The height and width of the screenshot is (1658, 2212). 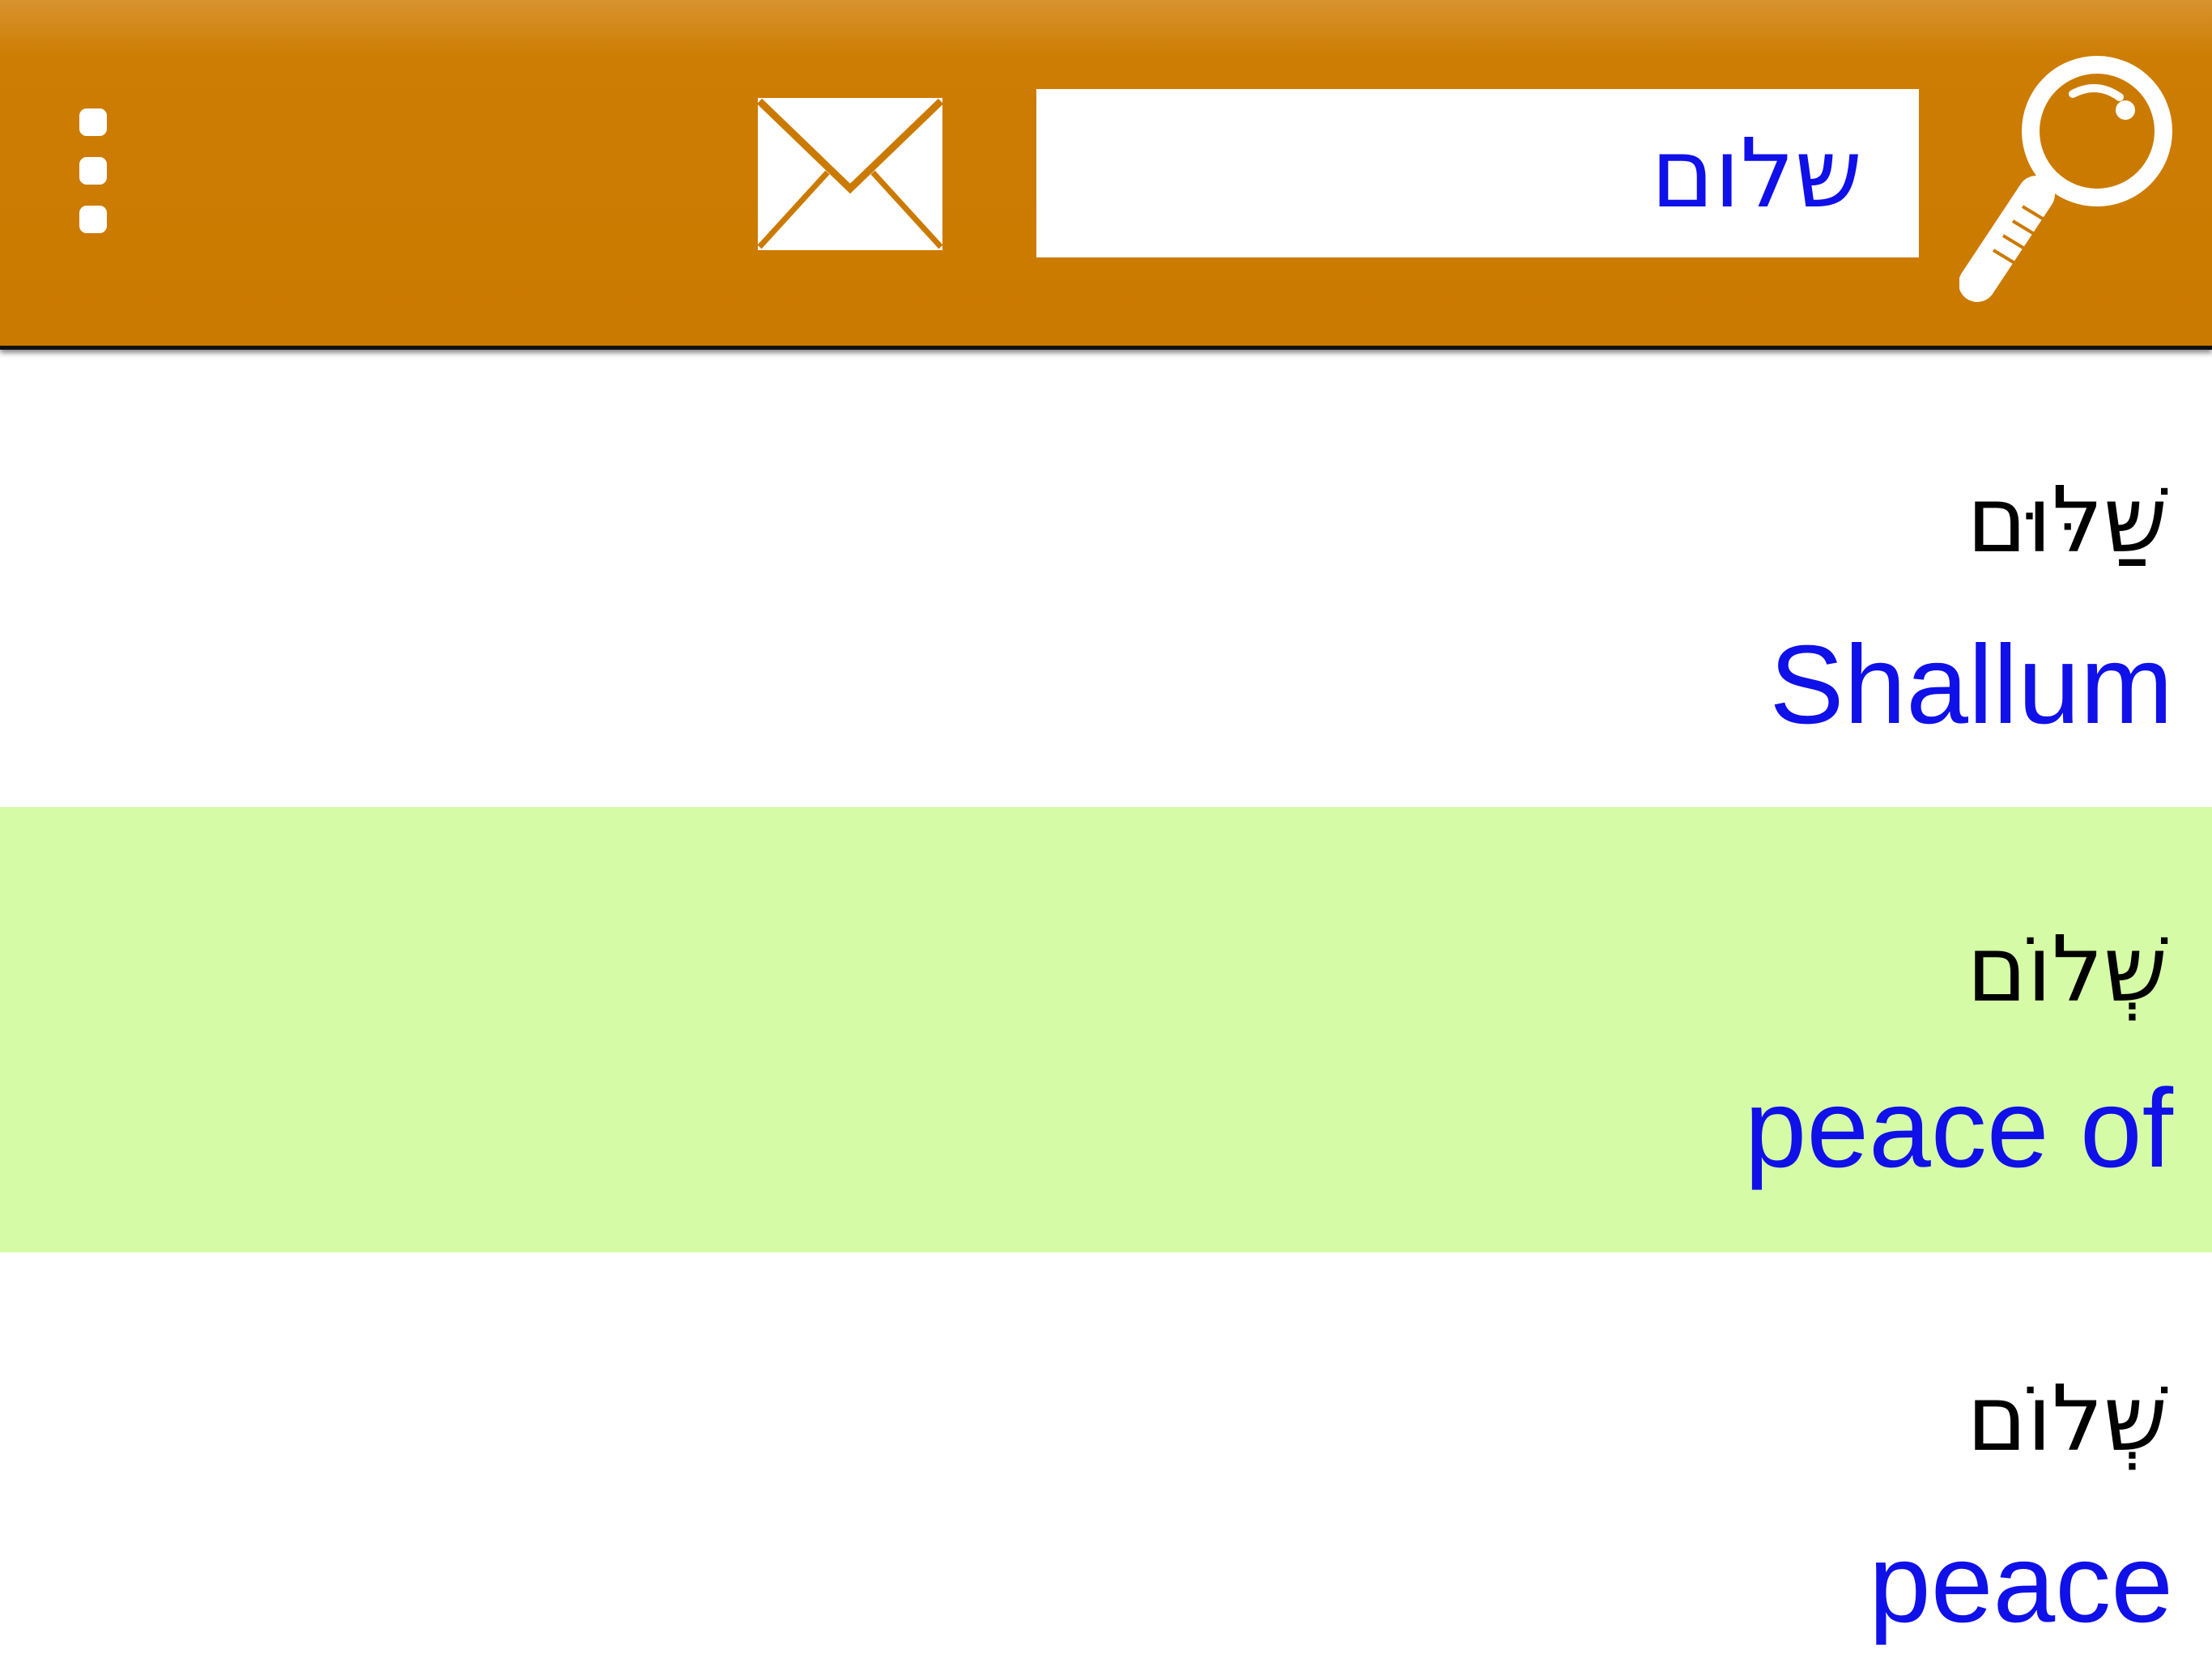 What do you see at coordinates (94, 170) in the screenshot?
I see `overflow-menu-button` at bounding box center [94, 170].